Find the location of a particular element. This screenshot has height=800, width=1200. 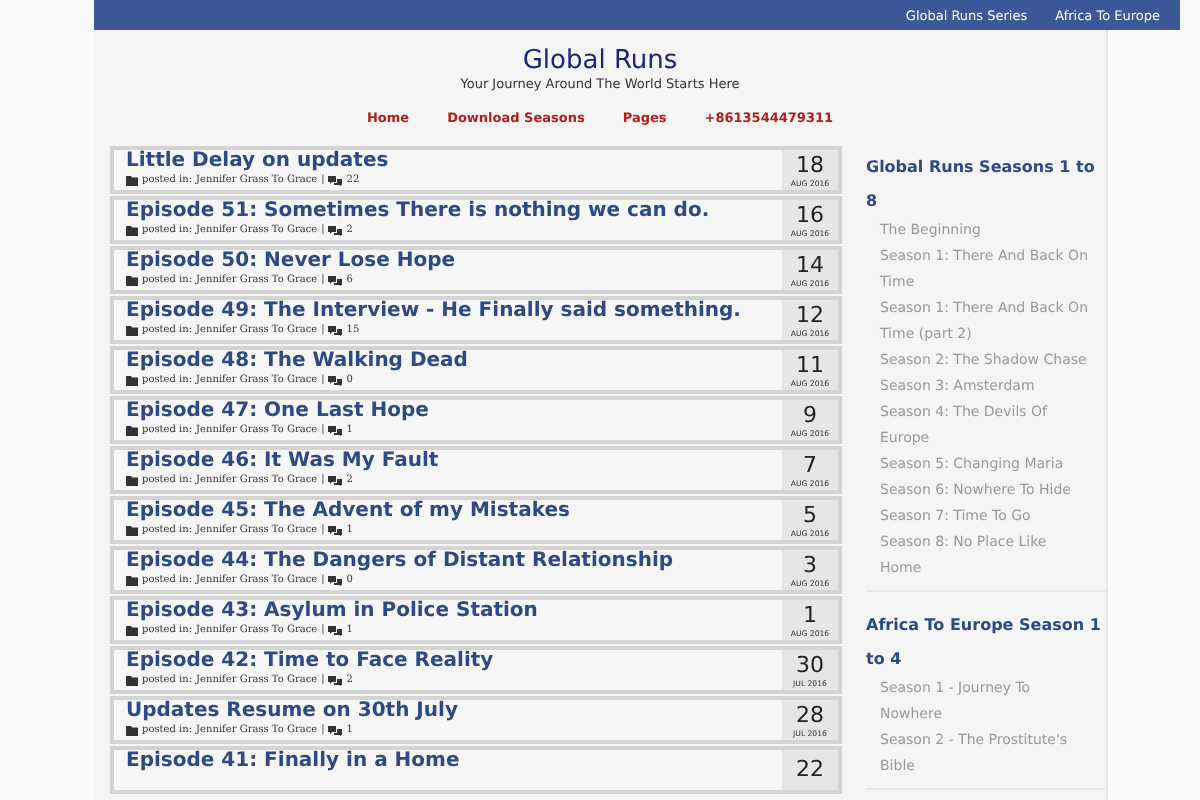

post-title: Episode 46: It Was My Fault is located at coordinates (282, 462).